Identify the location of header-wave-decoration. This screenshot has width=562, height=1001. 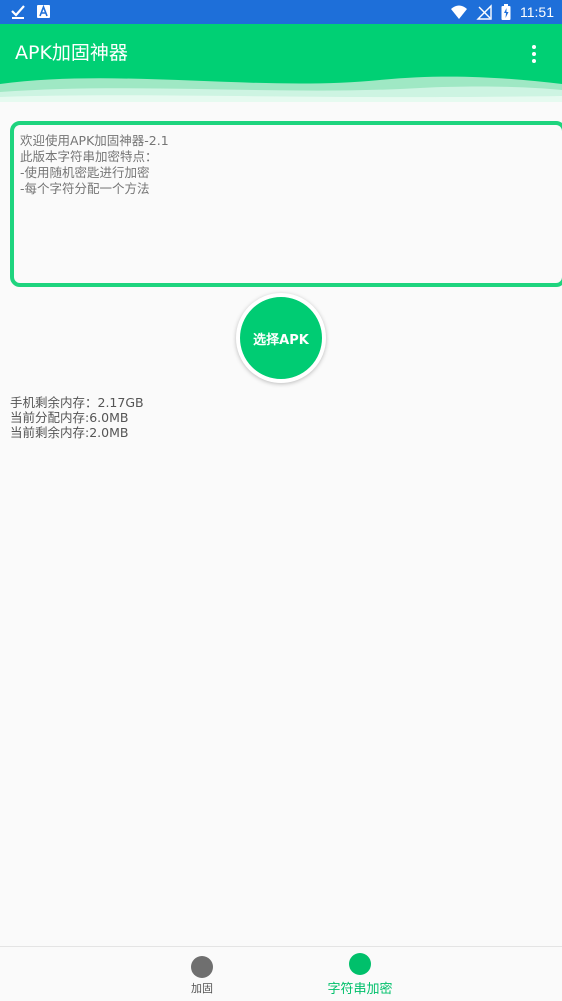
(281, 89).